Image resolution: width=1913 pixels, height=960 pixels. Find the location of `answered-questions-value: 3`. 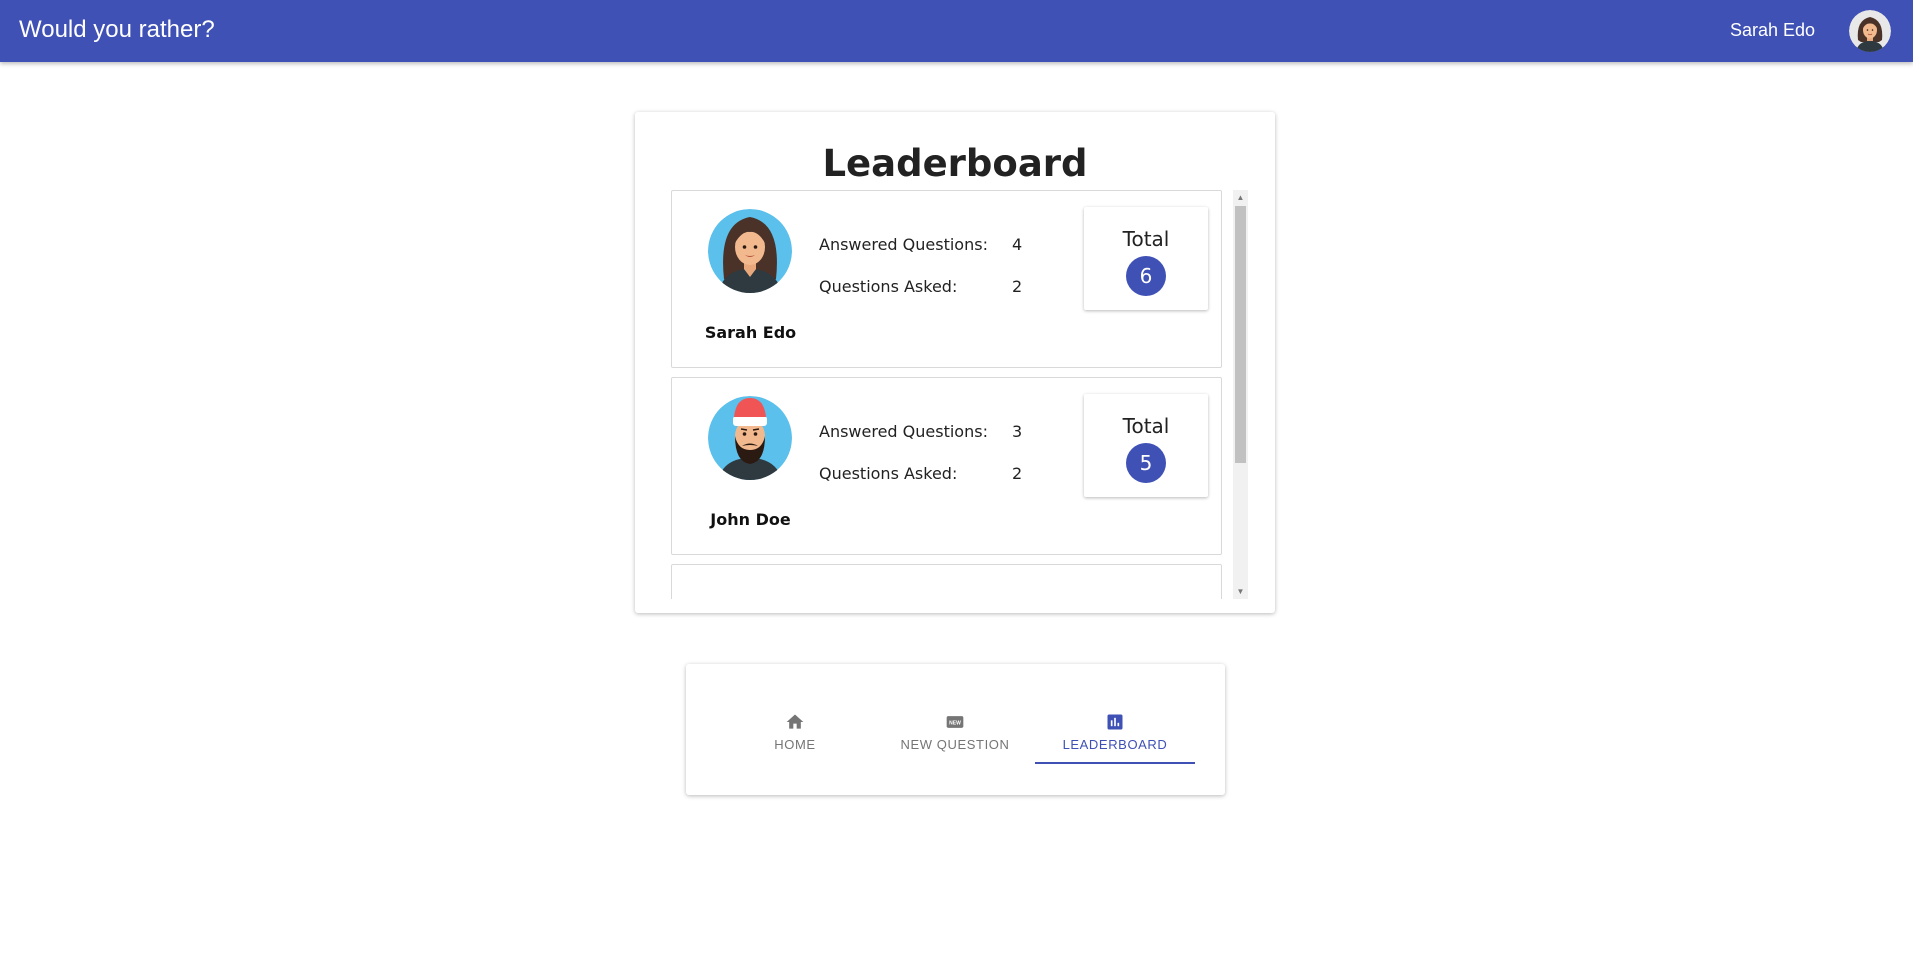

answered-questions-value: 3 is located at coordinates (1017, 431).